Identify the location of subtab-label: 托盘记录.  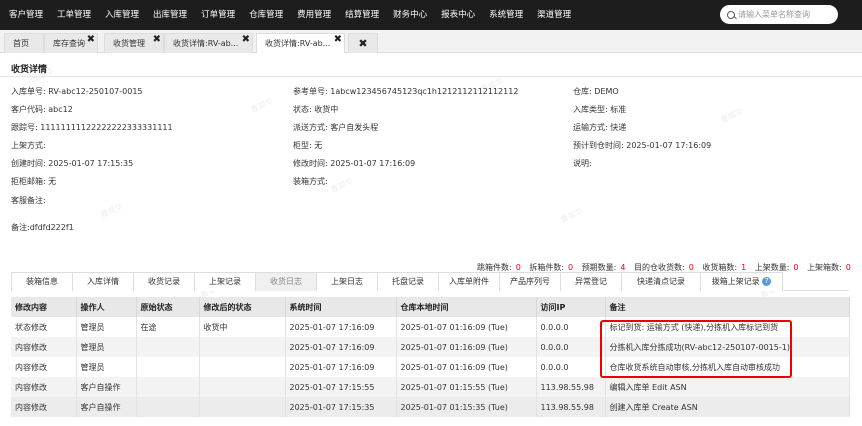
(408, 281).